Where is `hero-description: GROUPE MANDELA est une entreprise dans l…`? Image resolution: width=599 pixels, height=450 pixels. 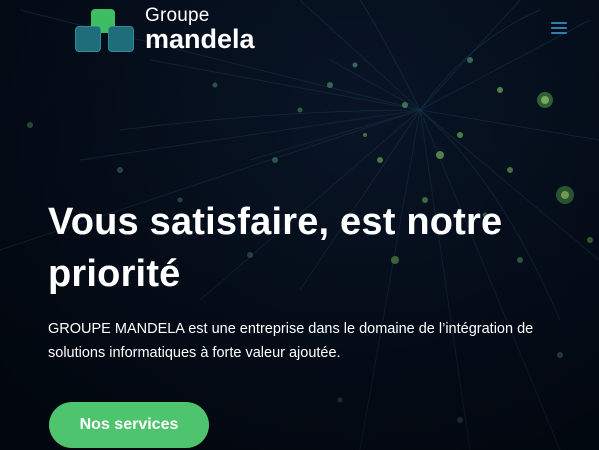
hero-description: GROUPE MANDELA est une entreprise dans l… is located at coordinates (291, 341).